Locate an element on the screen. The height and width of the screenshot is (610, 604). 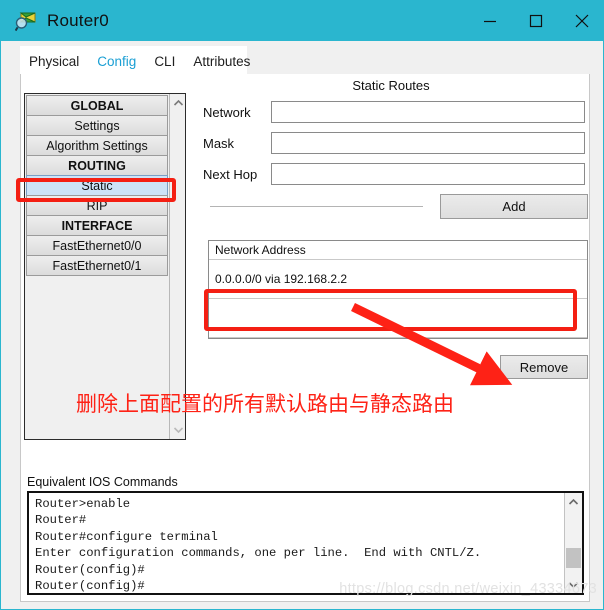
next-hop-input is located at coordinates (428, 174).